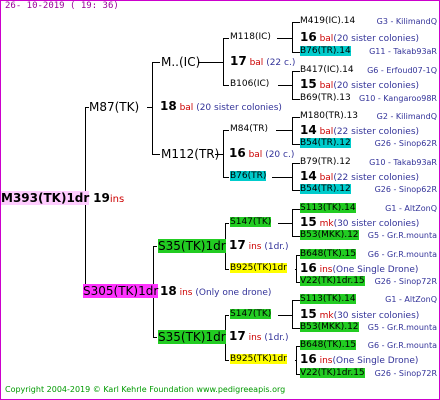  Describe the element at coordinates (329, 116) in the screenshot. I see `leaf-name: M180(TR).13` at that location.